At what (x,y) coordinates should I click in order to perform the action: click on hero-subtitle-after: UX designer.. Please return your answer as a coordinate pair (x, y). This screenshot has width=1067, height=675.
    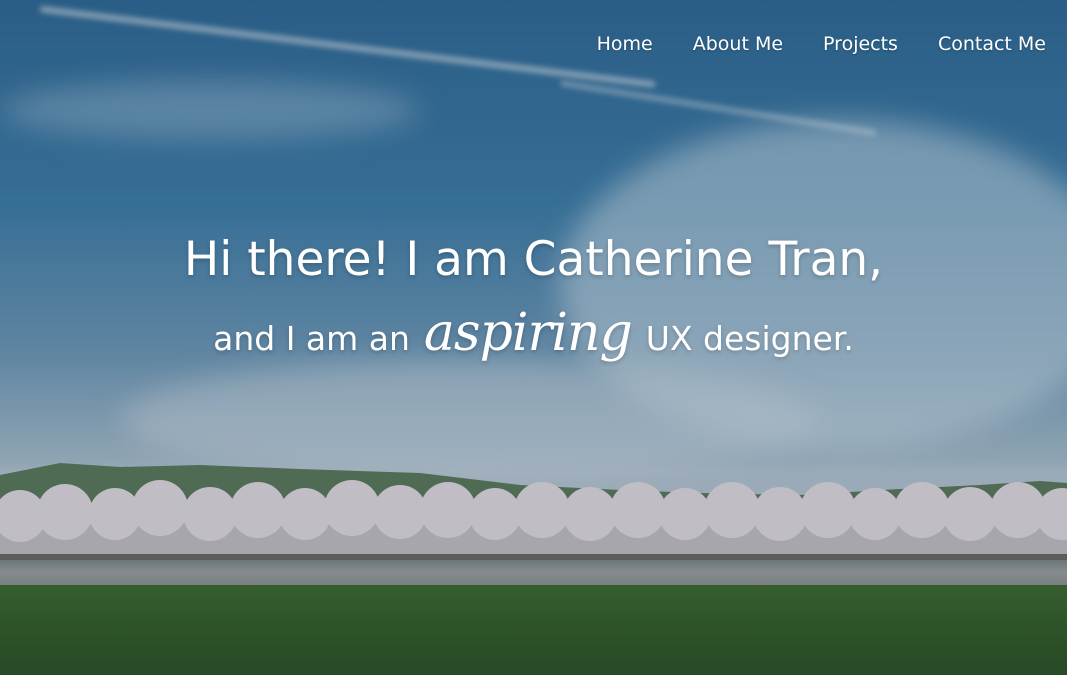
    Looking at the image, I should click on (749, 338).